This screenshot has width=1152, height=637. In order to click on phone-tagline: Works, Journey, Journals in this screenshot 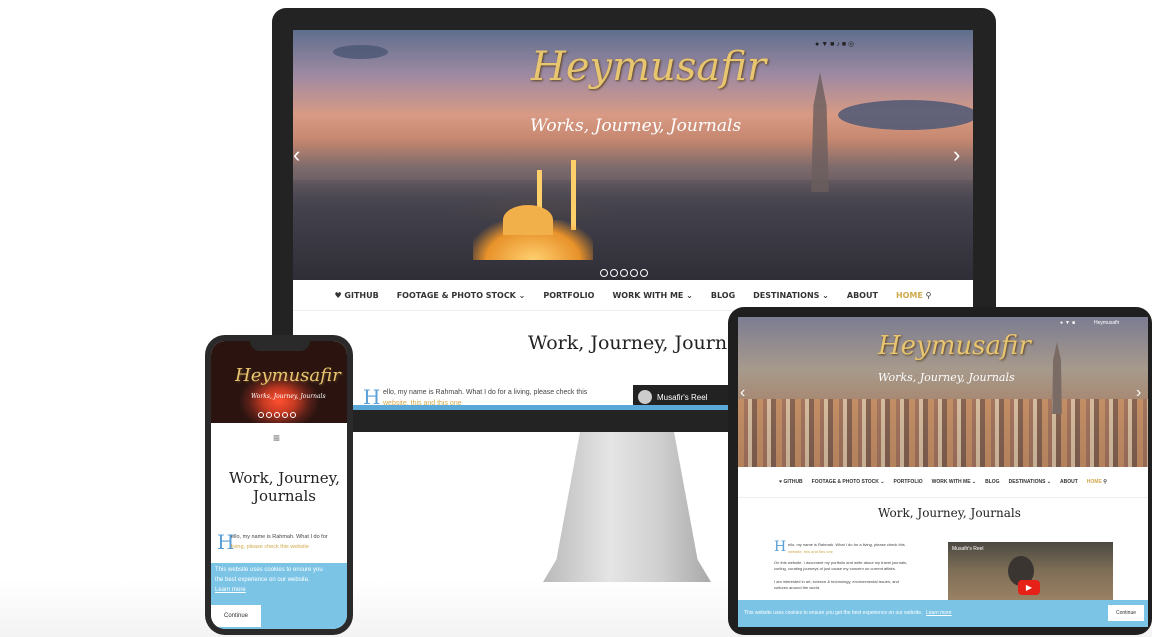, I will do `click(288, 396)`.